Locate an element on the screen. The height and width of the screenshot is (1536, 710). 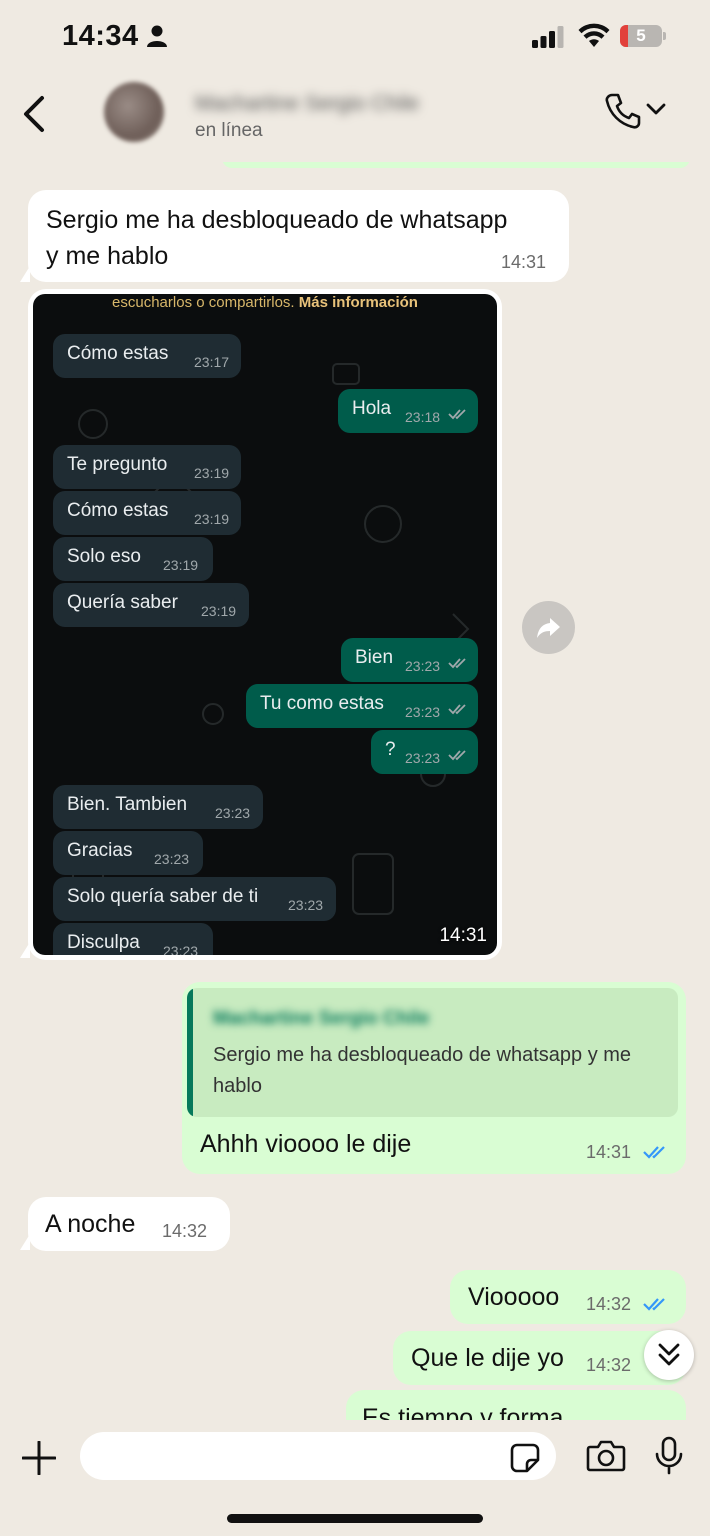
contact-status: en línea is located at coordinates (229, 130).